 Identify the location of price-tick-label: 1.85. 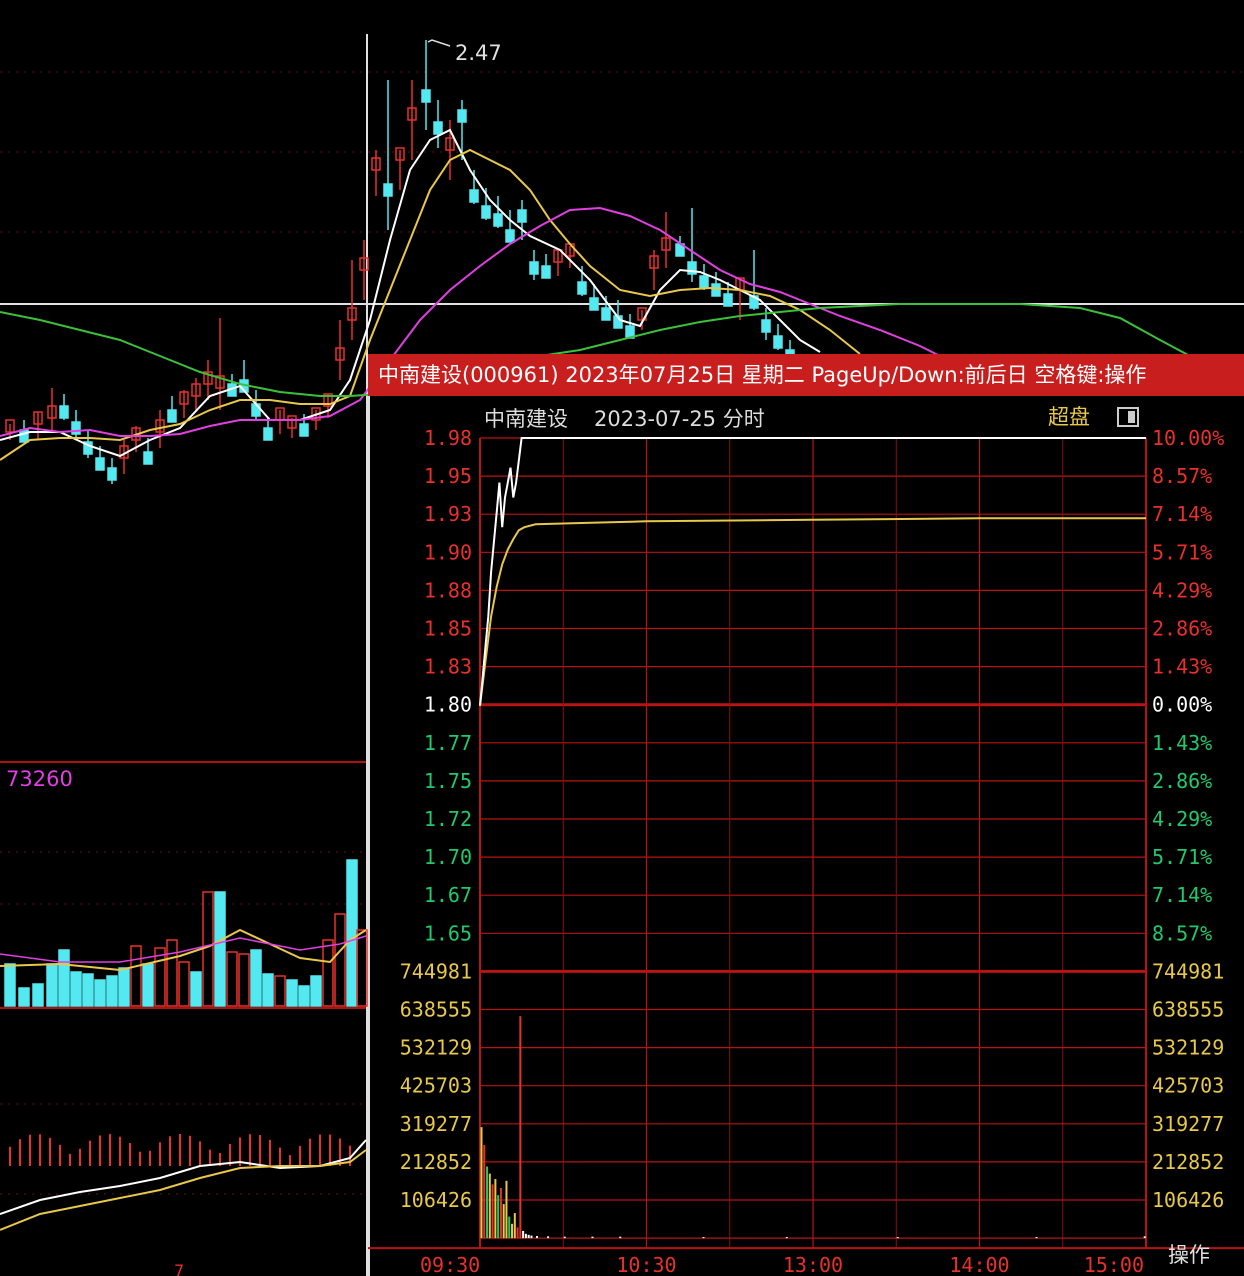
(448, 629).